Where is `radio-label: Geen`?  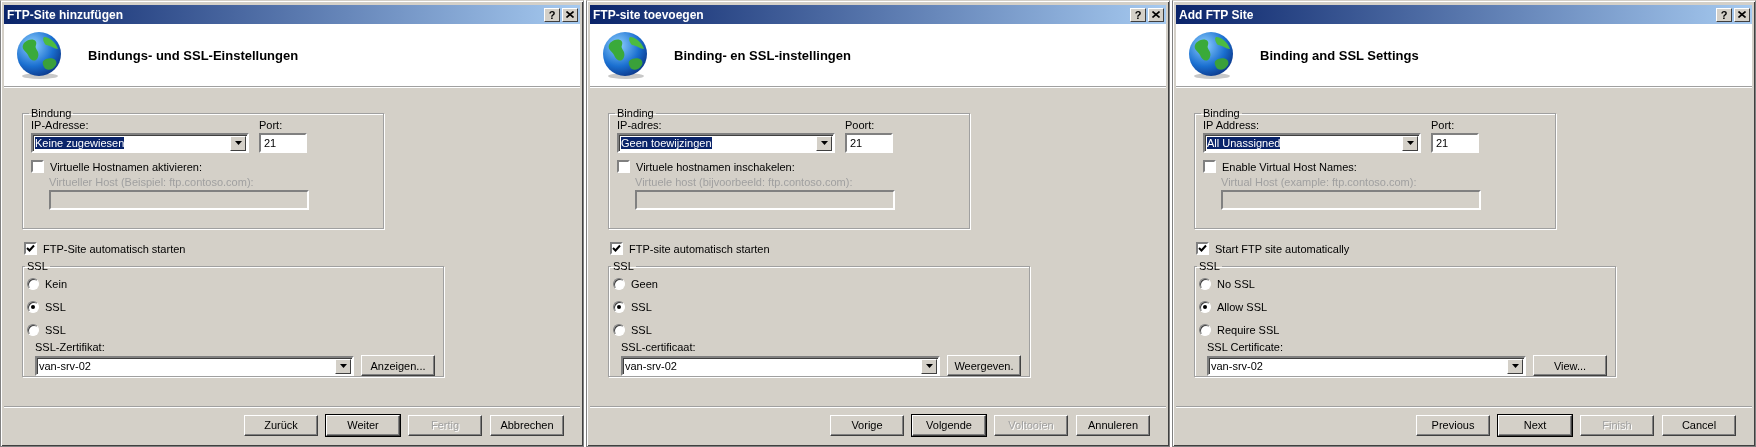 radio-label: Geen is located at coordinates (644, 283).